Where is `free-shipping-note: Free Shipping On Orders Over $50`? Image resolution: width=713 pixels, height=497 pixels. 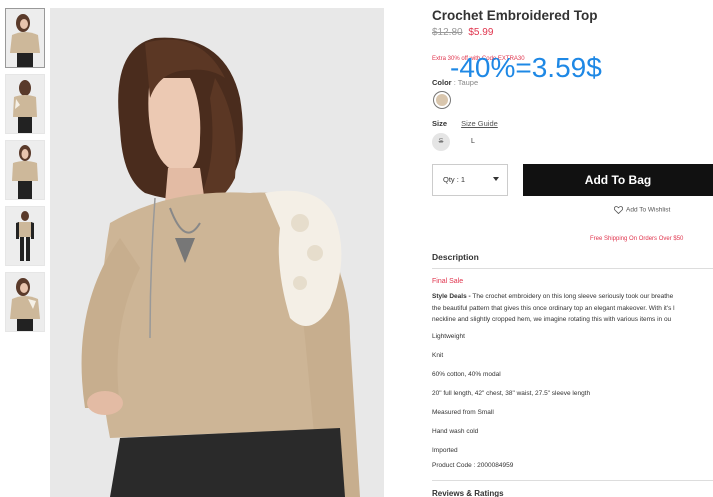
free-shipping-note: Free Shipping On Orders Over $50 is located at coordinates (637, 239).